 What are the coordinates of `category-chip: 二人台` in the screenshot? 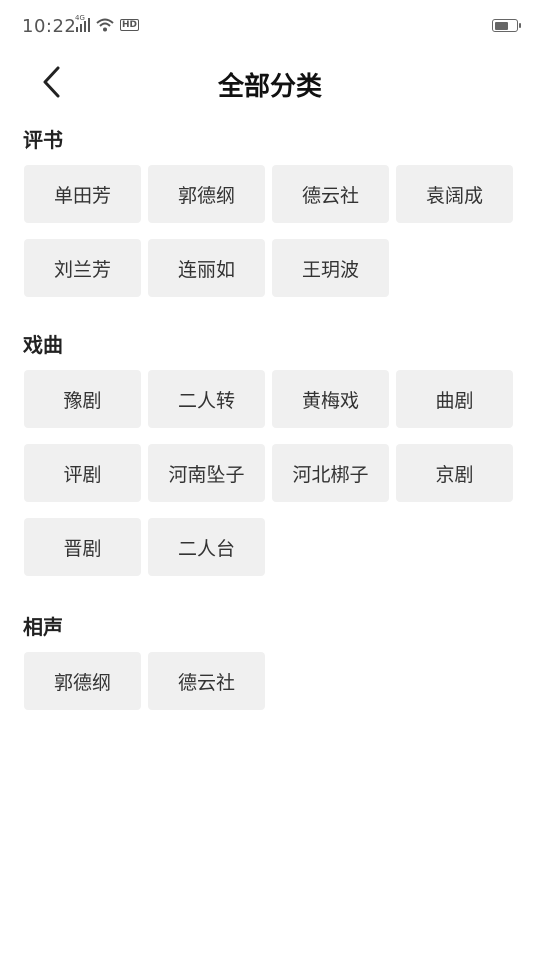 It's located at (206, 547).